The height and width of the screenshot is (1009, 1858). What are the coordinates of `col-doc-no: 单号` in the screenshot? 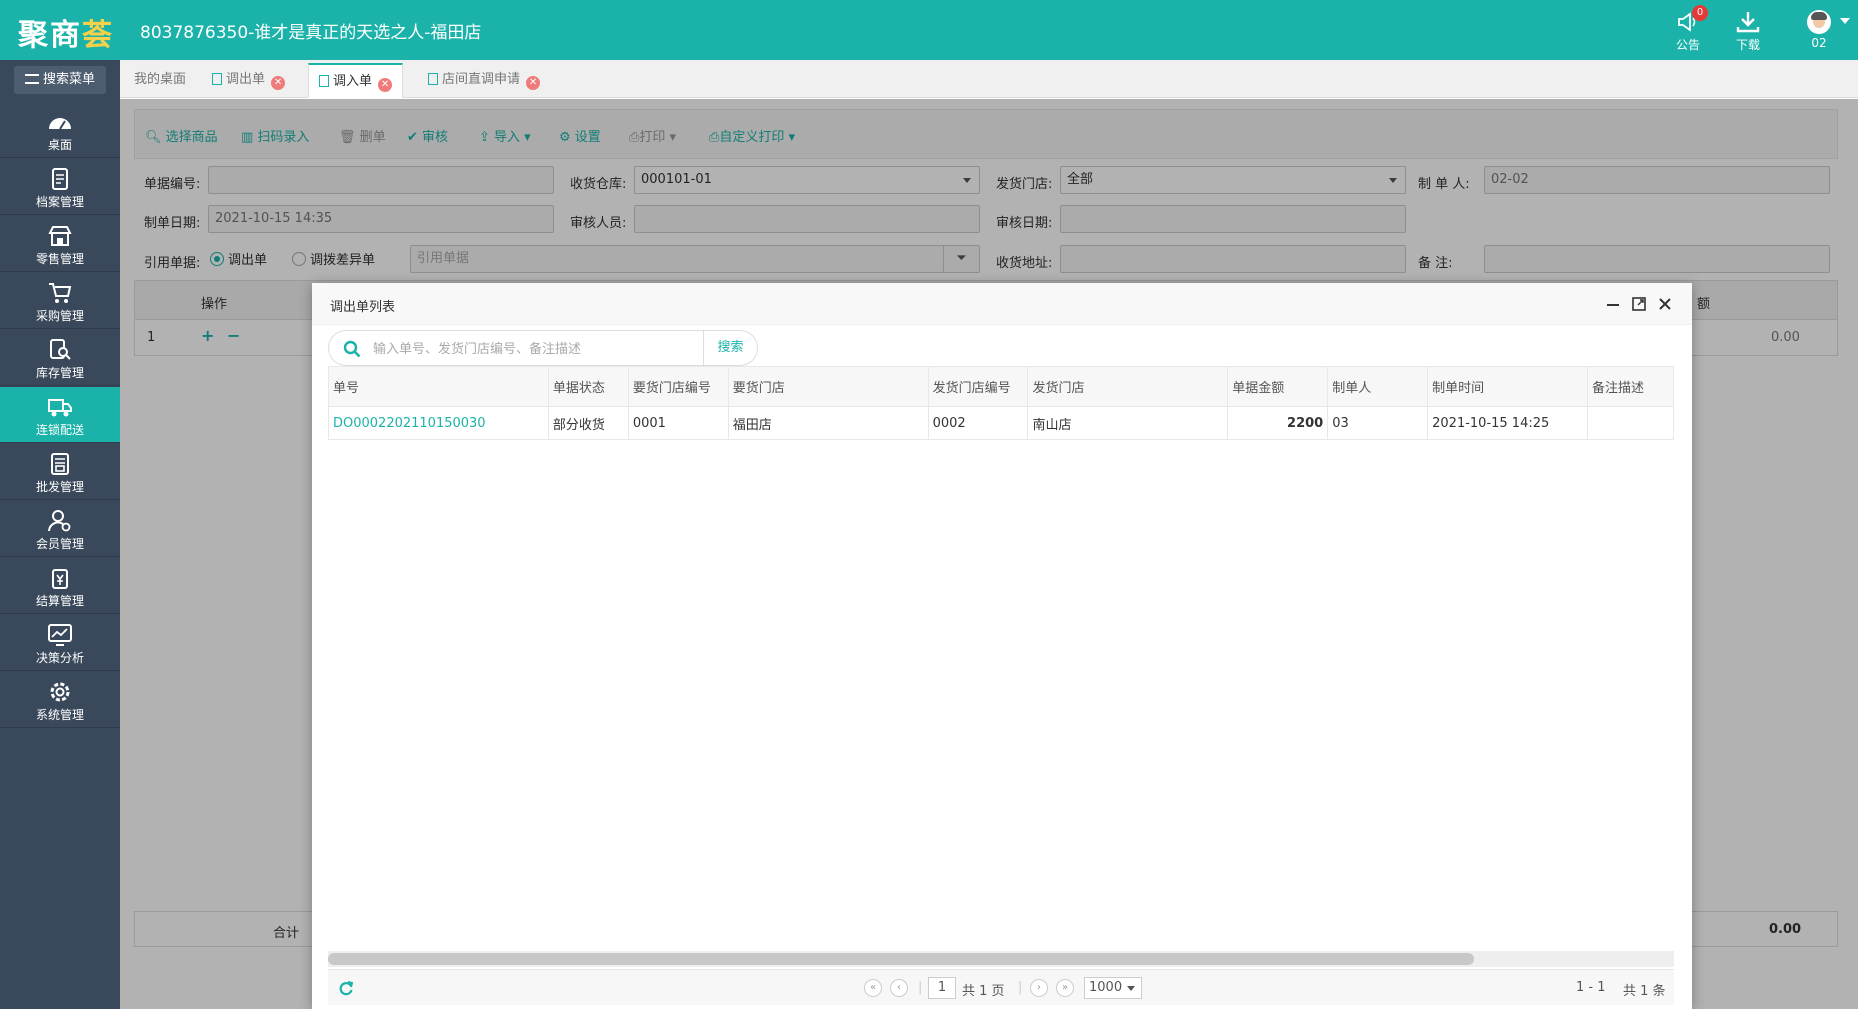 It's located at (438, 386).